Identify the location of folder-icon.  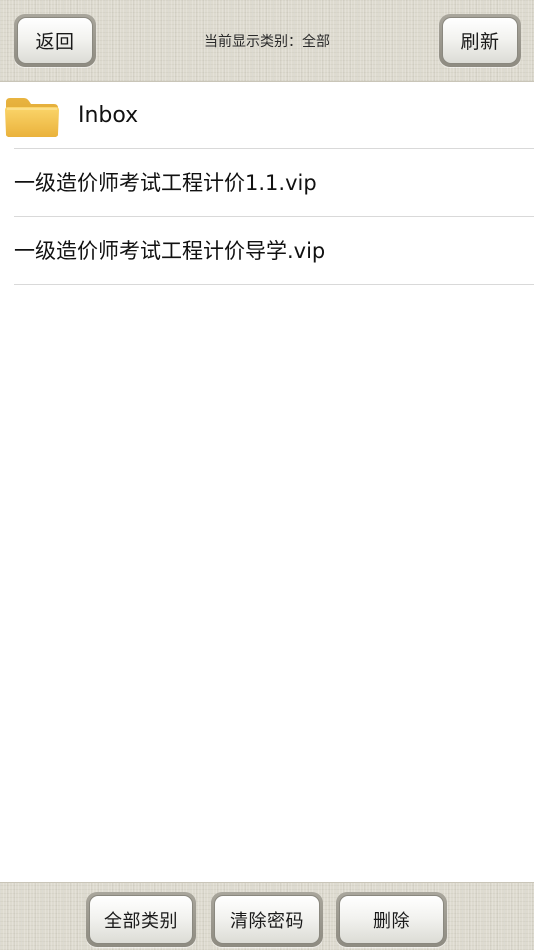
(32, 117).